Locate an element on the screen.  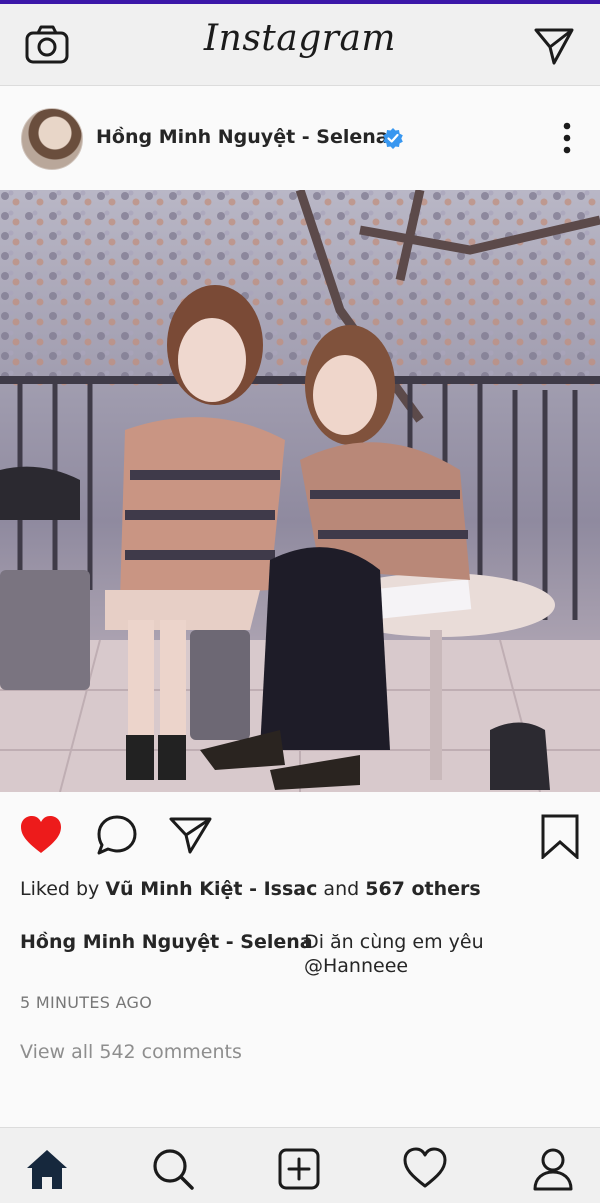
home-icon is located at coordinates (47, 1169).